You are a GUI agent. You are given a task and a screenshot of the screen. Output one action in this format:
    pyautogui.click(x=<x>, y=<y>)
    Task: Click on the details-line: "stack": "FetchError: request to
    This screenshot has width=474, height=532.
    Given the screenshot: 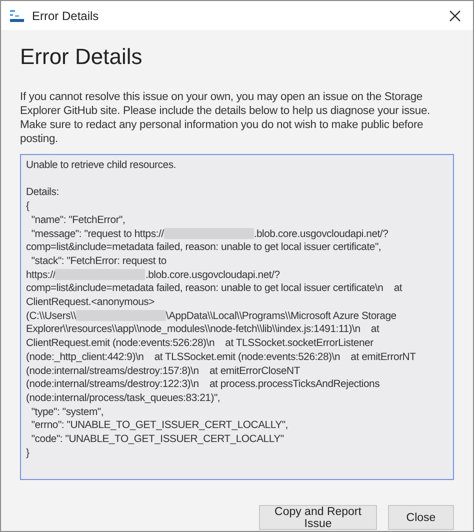 What is the action you would take?
    pyautogui.click(x=99, y=261)
    